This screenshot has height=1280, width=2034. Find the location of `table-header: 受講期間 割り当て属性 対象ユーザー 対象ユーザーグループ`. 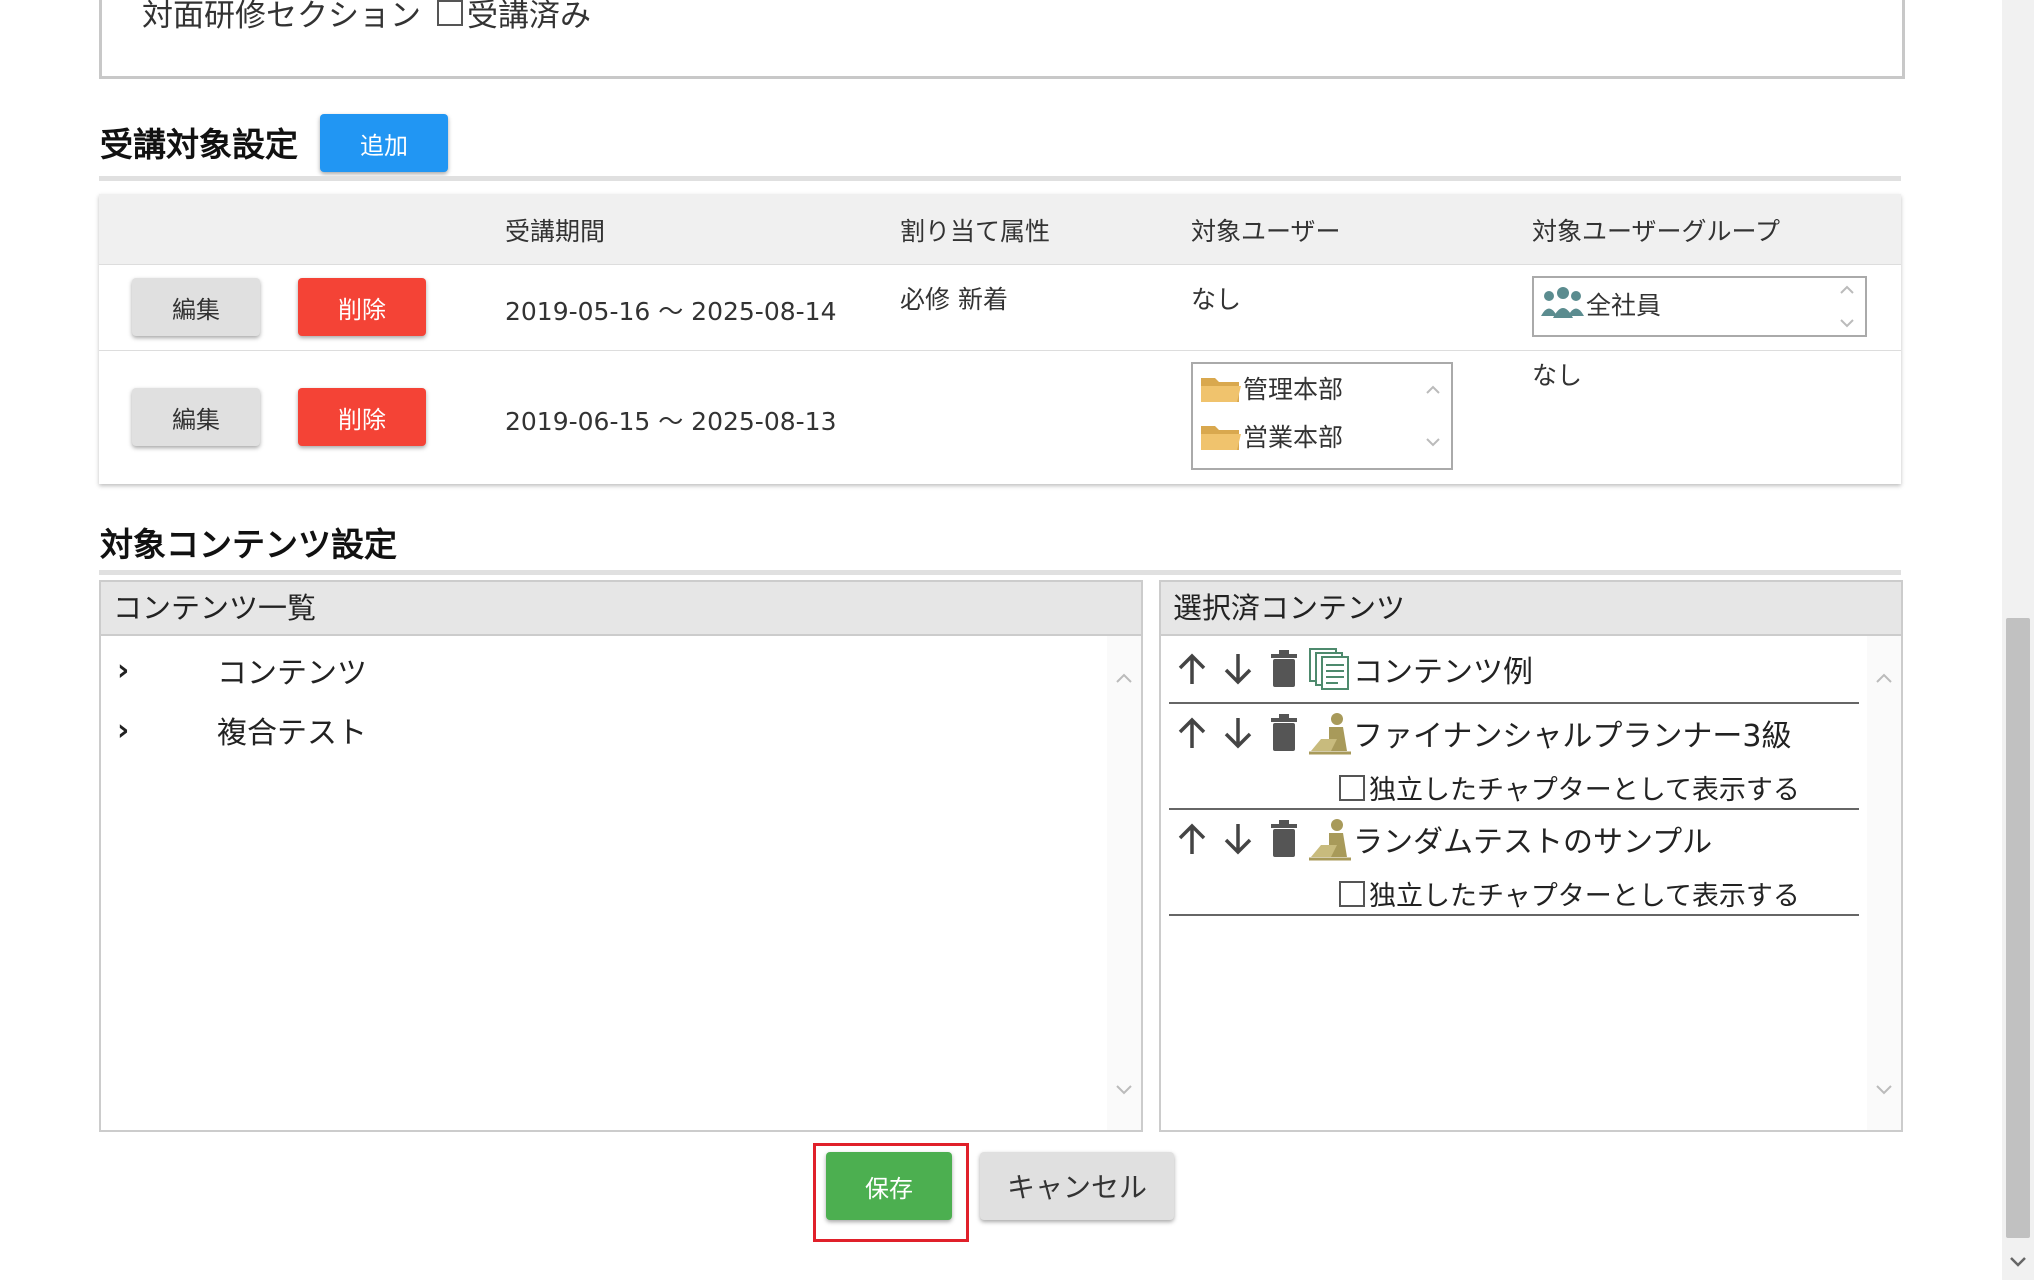

table-header: 受講期間 割り当て属性 対象ユーザー 対象ユーザーグループ is located at coordinates (1000, 229).